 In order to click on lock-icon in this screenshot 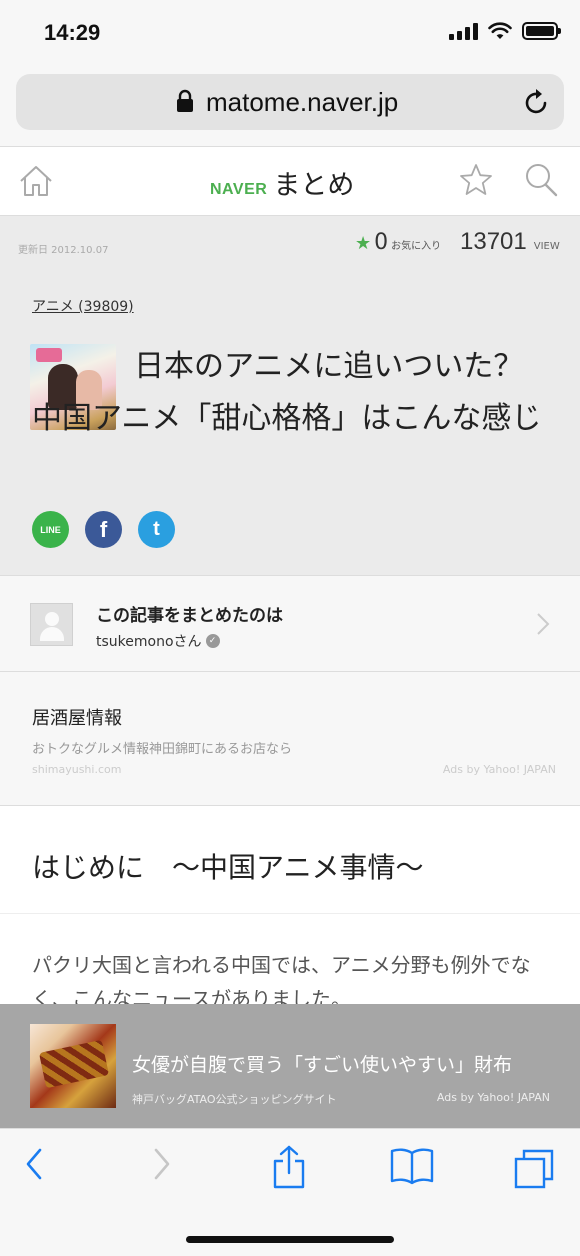, I will do `click(185, 100)`.